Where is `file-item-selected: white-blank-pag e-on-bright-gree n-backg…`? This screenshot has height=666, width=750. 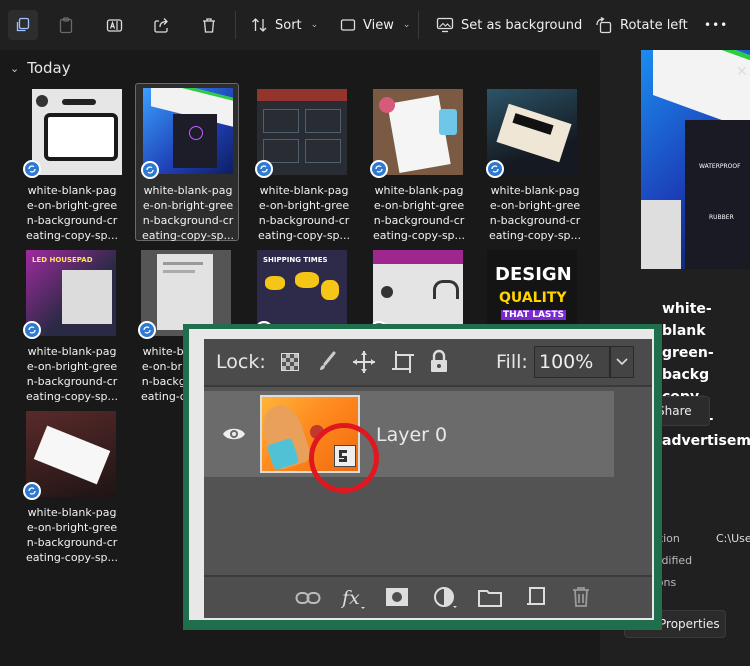 file-item-selected: white-blank-pag e-on-bright-gree n-backg… is located at coordinates (187, 162).